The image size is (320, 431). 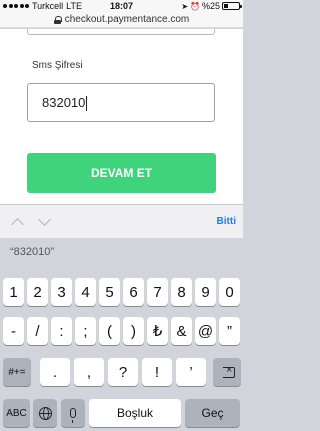 What do you see at coordinates (57, 65) in the screenshot?
I see `sms-code-label: Sms Şifresi` at bounding box center [57, 65].